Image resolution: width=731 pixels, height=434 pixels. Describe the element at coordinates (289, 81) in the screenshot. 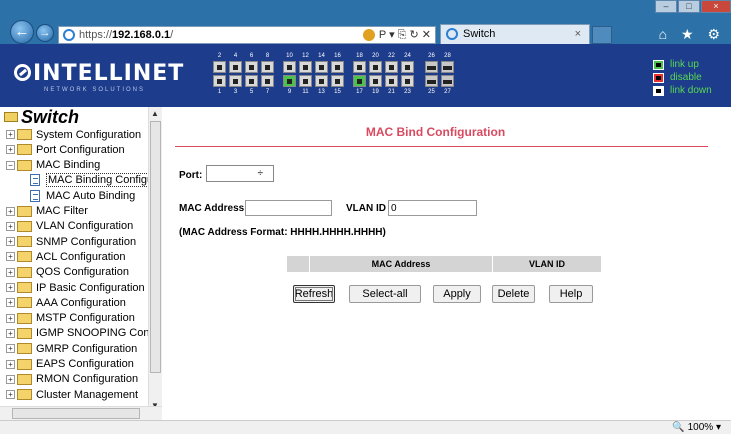

I see `port-9-icon` at that location.